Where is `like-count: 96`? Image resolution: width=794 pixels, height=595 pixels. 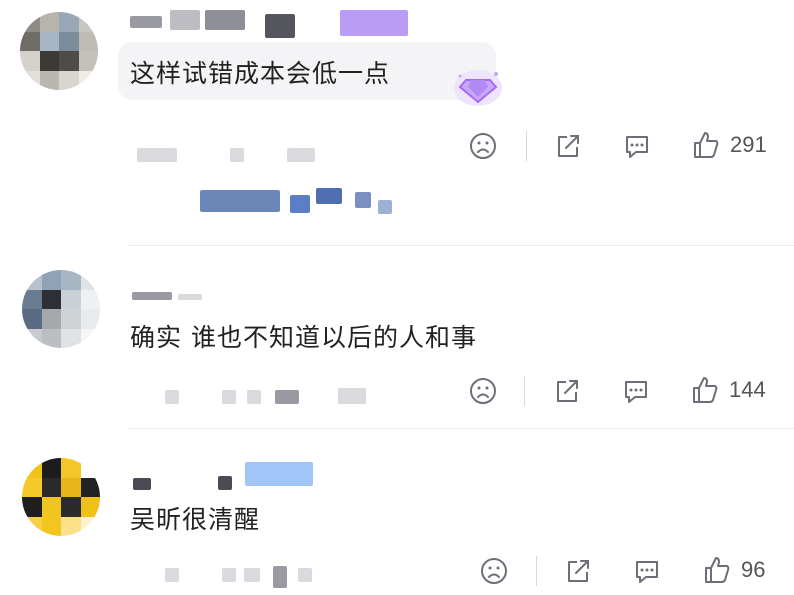 like-count: 96 is located at coordinates (753, 569).